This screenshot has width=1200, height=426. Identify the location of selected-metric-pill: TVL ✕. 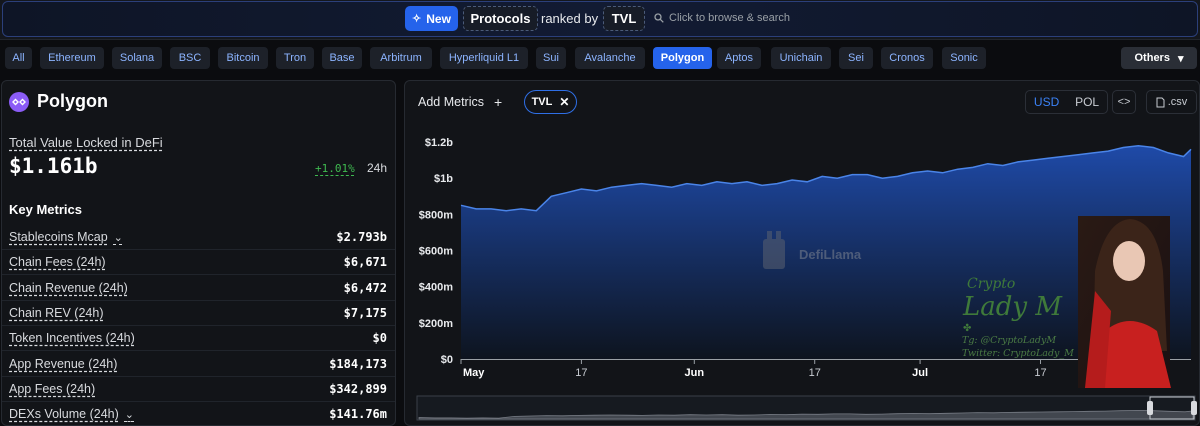
(550, 102).